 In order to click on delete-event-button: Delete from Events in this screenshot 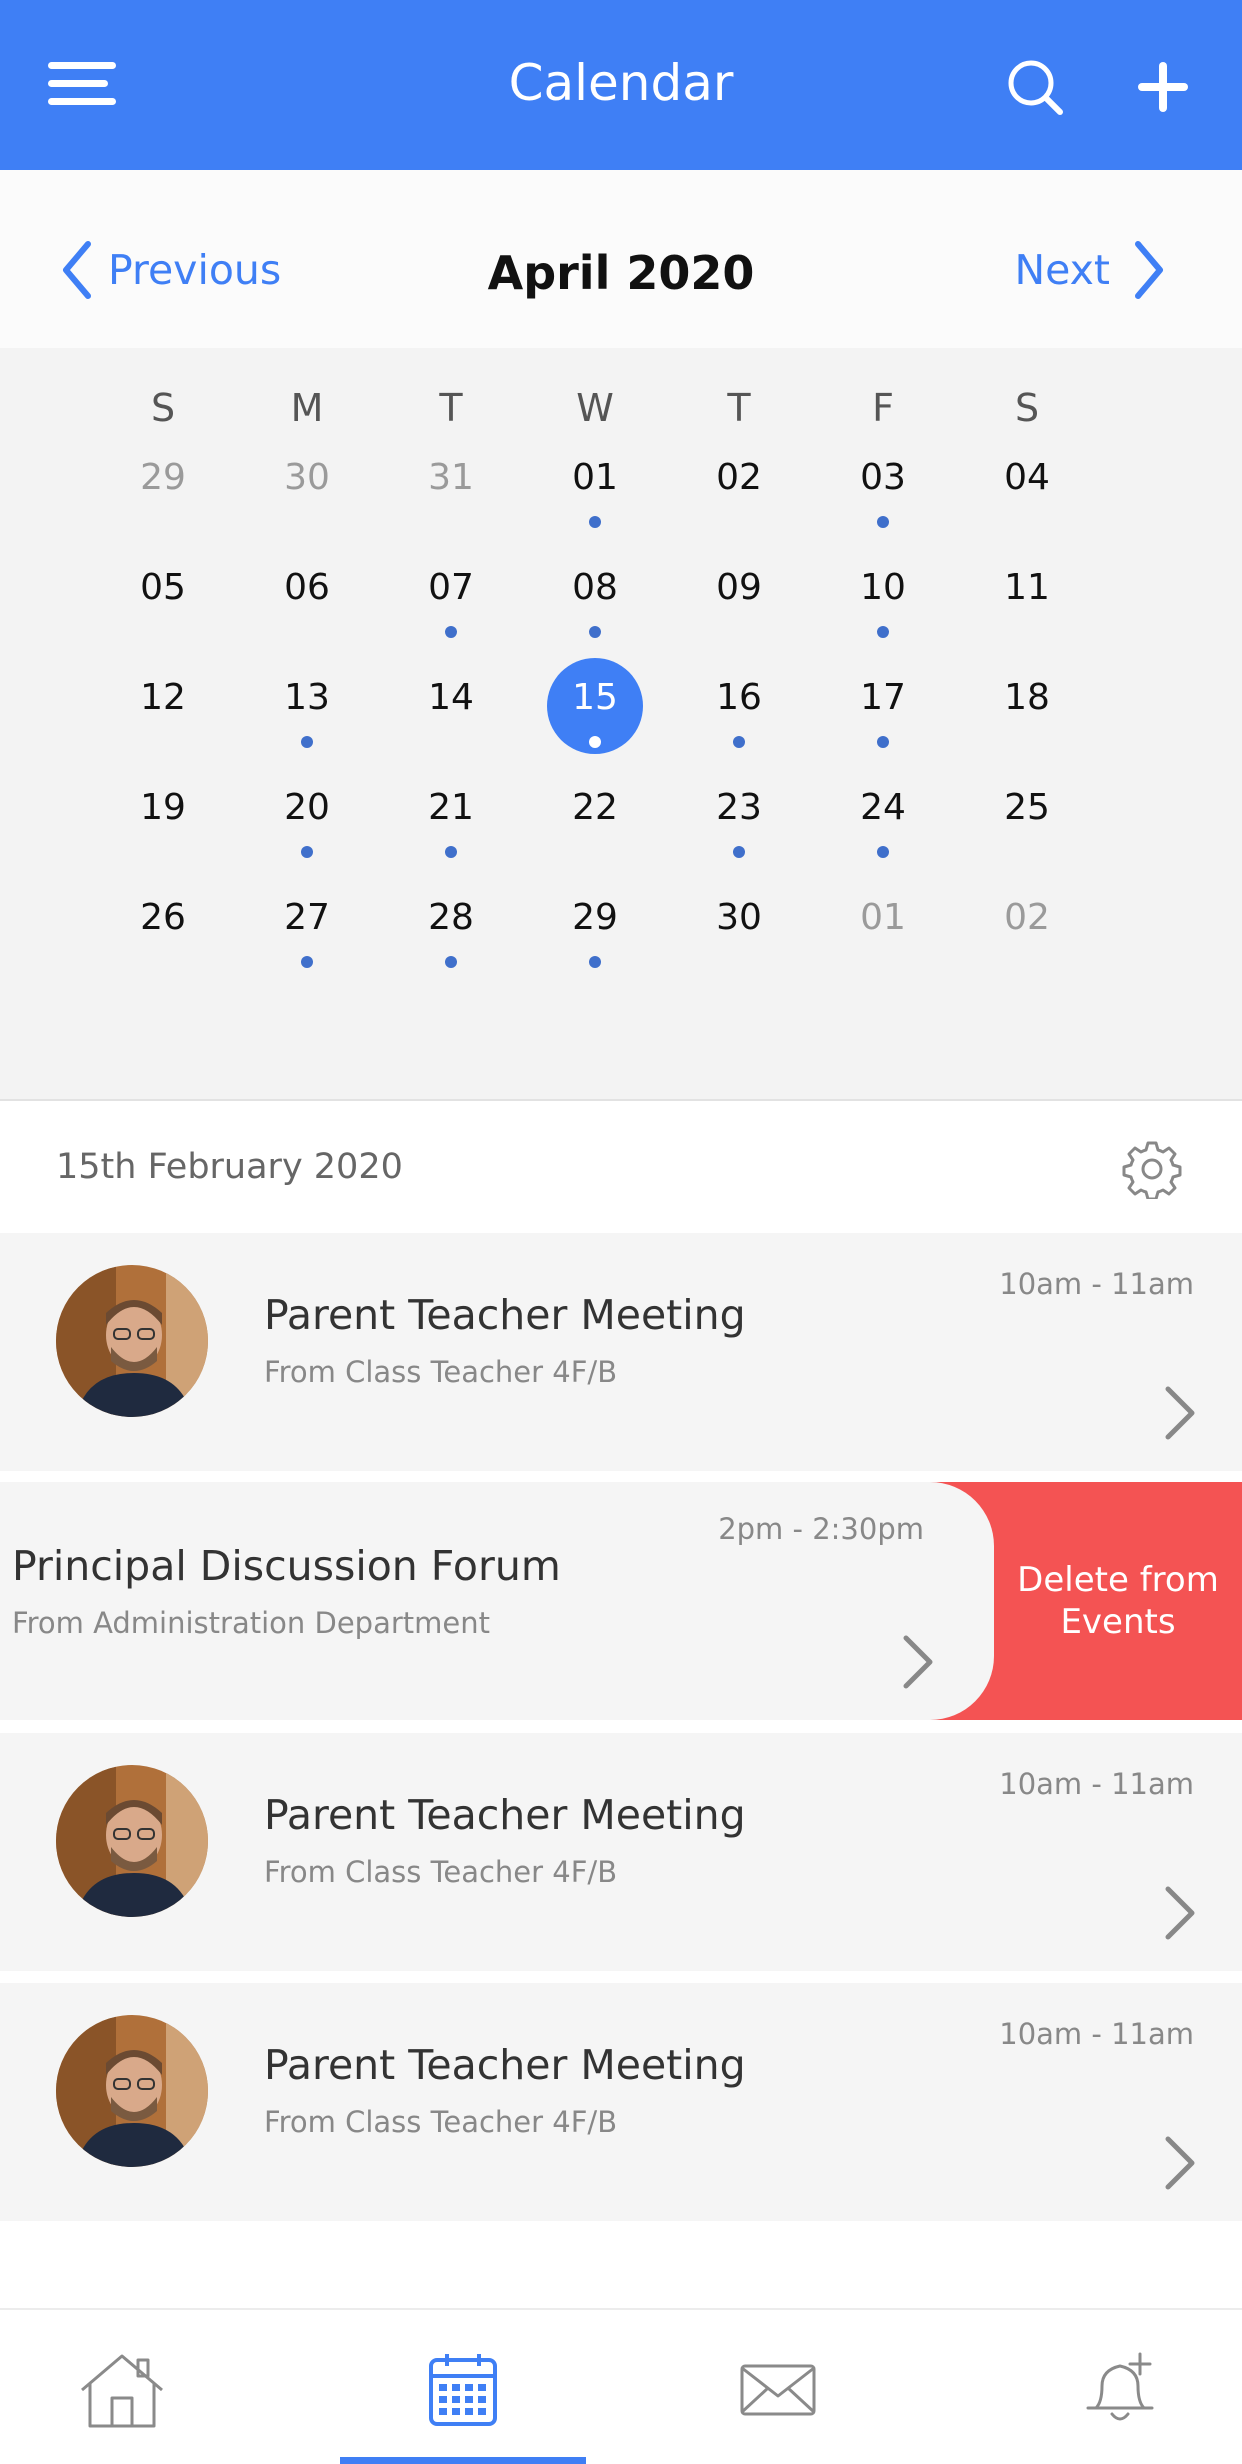, I will do `click(1118, 1601)`.